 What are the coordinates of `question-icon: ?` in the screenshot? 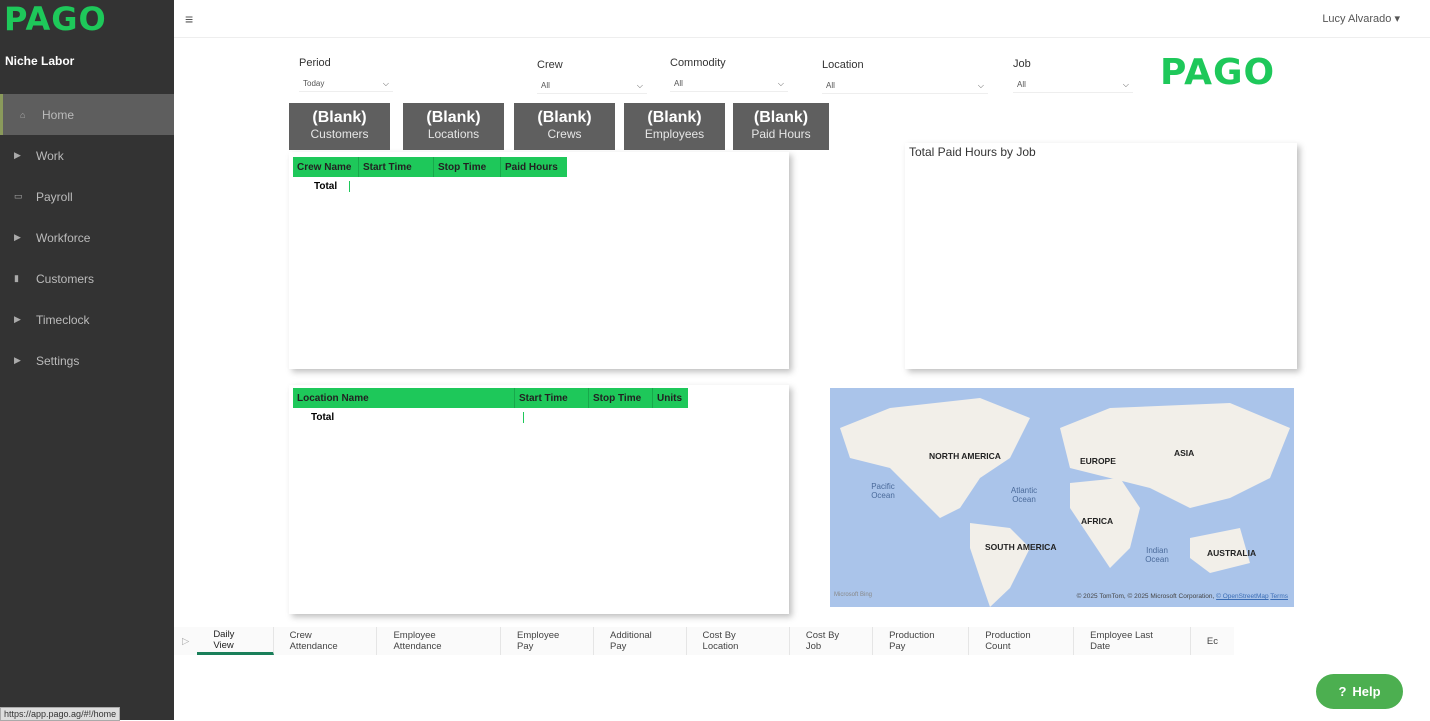 It's located at (1342, 691).